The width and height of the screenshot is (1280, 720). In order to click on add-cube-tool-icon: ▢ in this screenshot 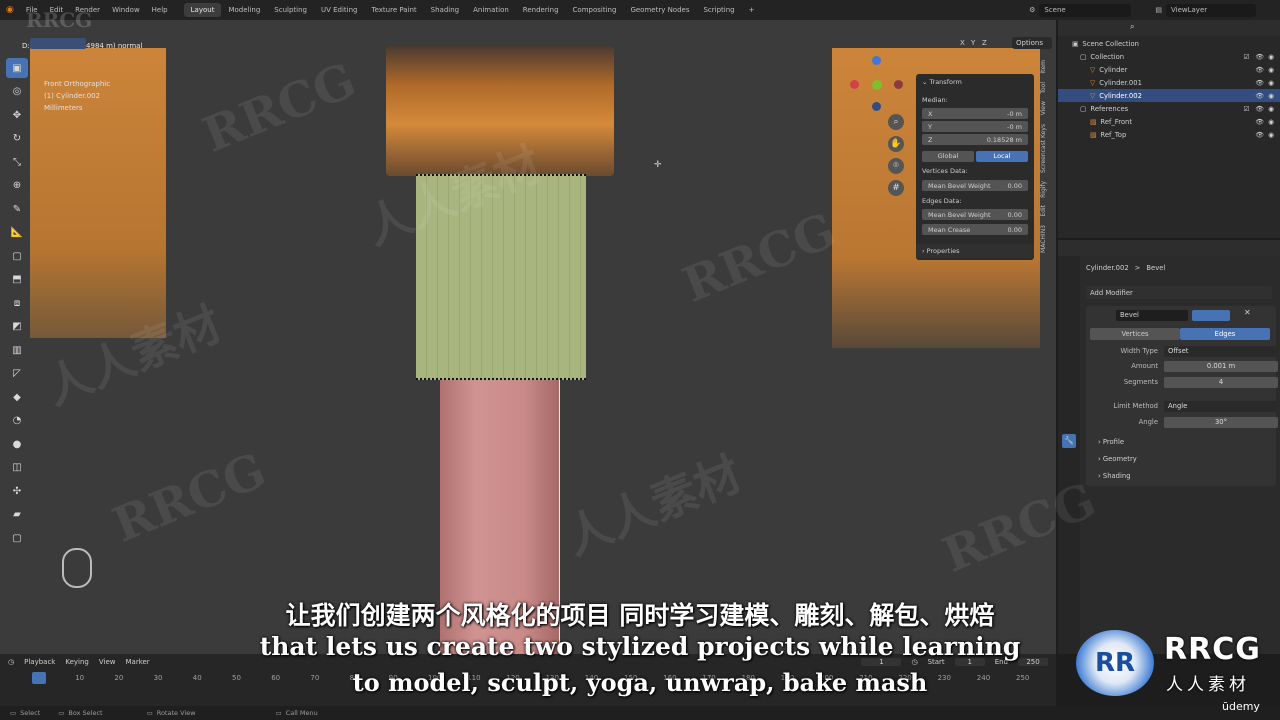, I will do `click(17, 256)`.